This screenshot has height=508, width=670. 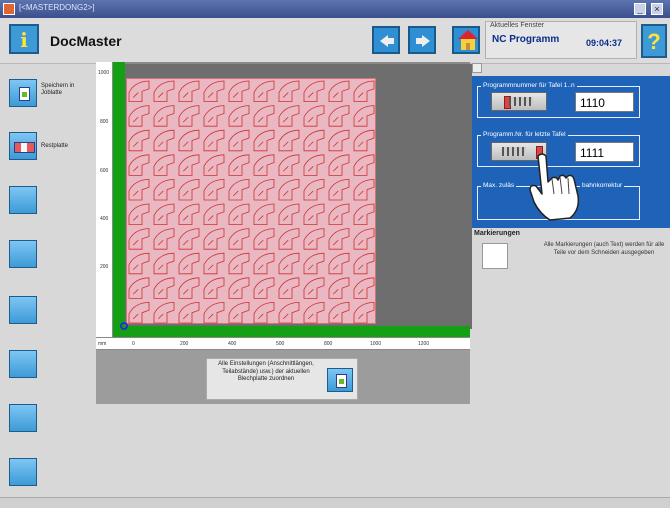 I want to click on info-icon: i, so click(x=24, y=40).